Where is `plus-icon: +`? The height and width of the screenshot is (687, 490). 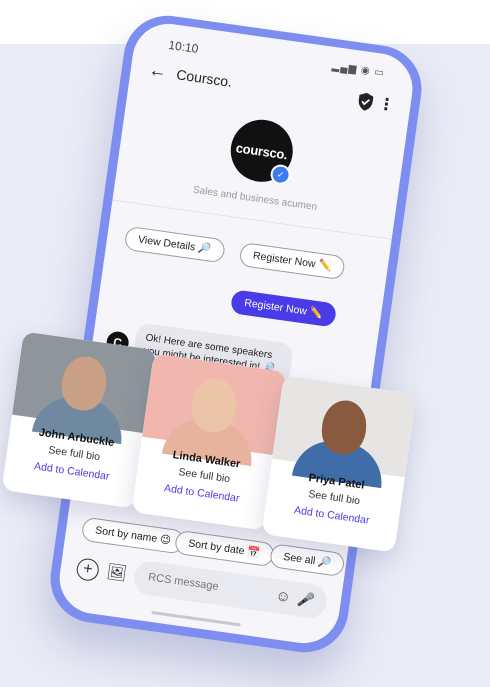 plus-icon: + is located at coordinates (88, 570).